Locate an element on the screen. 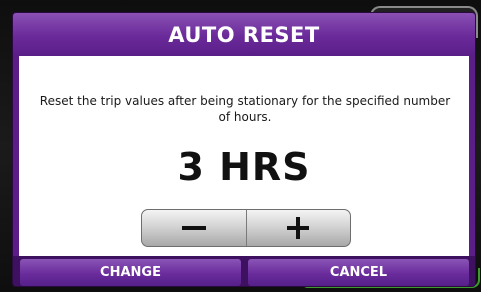 The image size is (481, 292). minus-icon is located at coordinates (193, 228).